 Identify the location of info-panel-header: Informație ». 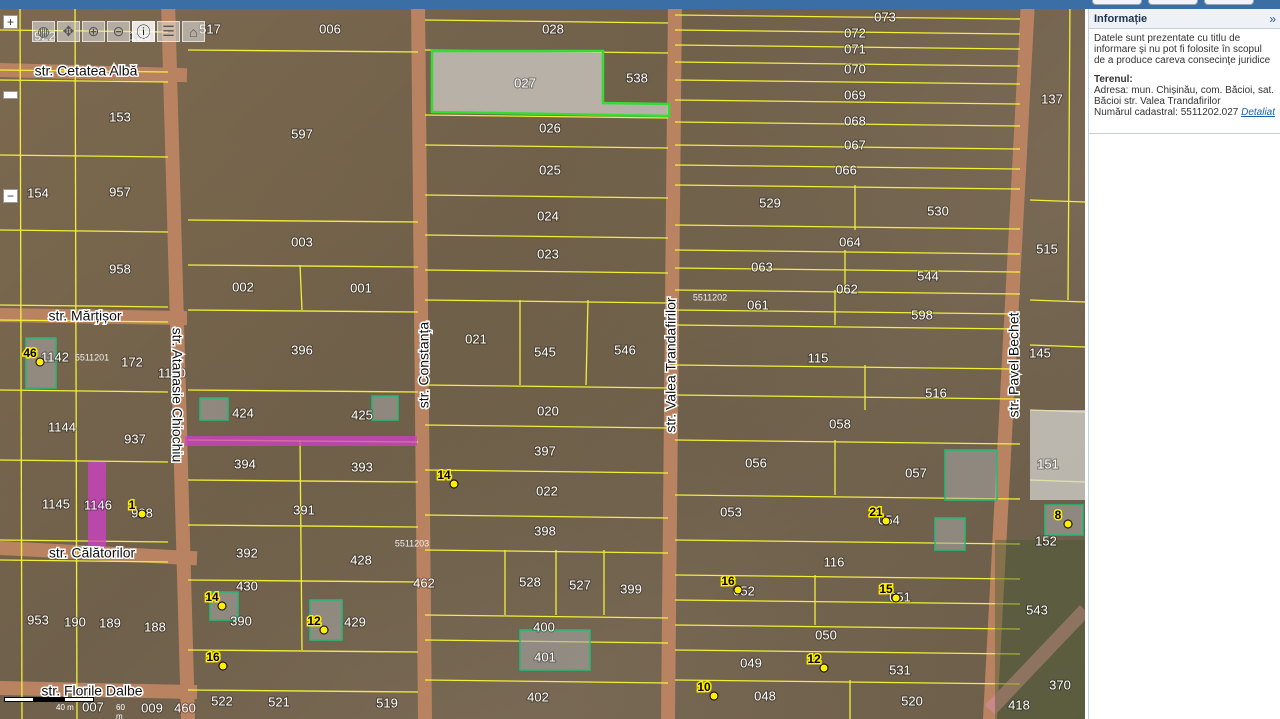
(1184, 19).